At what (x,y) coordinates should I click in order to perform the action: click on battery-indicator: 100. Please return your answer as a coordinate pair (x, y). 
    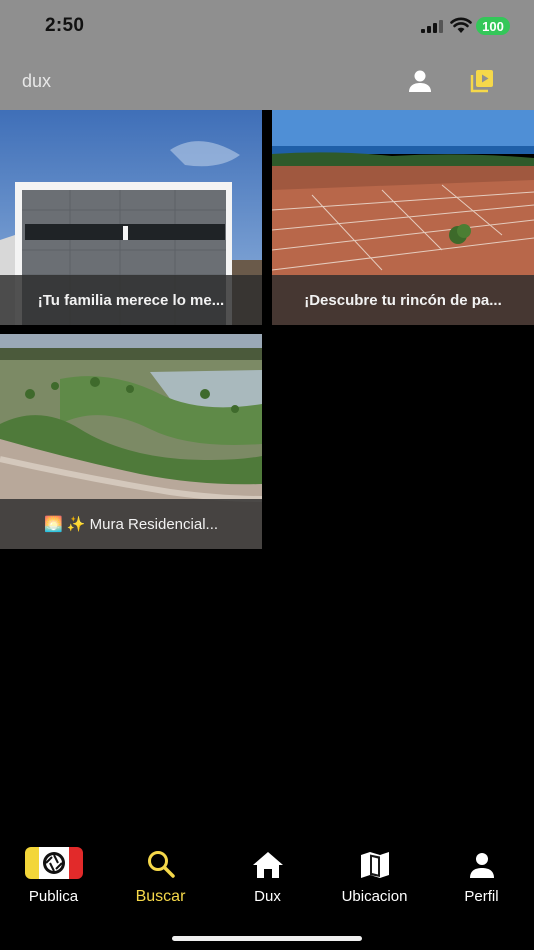
    Looking at the image, I should click on (493, 26).